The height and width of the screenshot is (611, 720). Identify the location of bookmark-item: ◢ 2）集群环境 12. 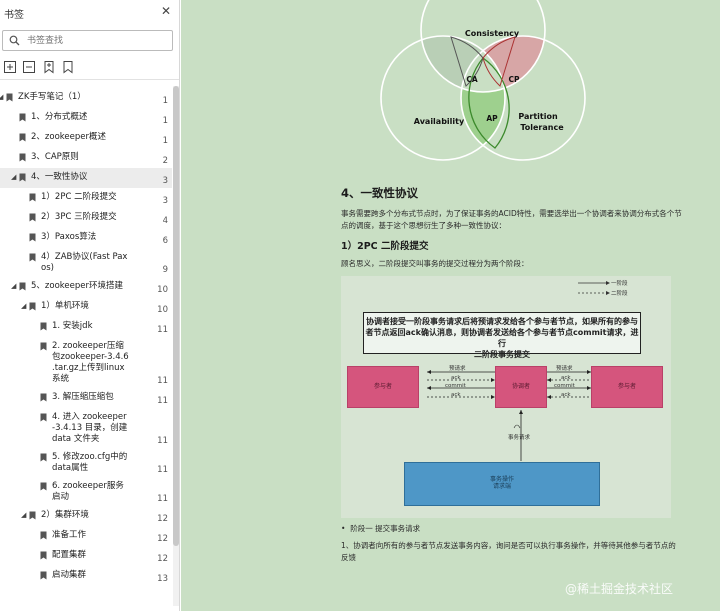
(86, 516).